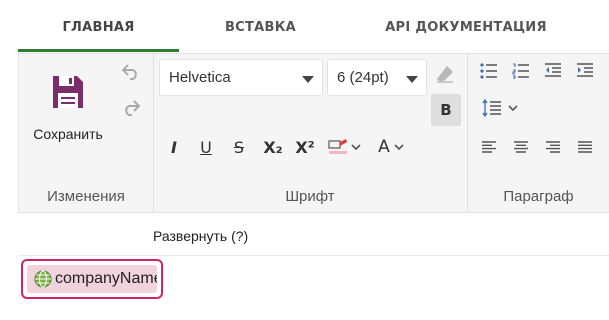 The width and height of the screenshot is (609, 320). I want to click on globe-icon, so click(43, 279).